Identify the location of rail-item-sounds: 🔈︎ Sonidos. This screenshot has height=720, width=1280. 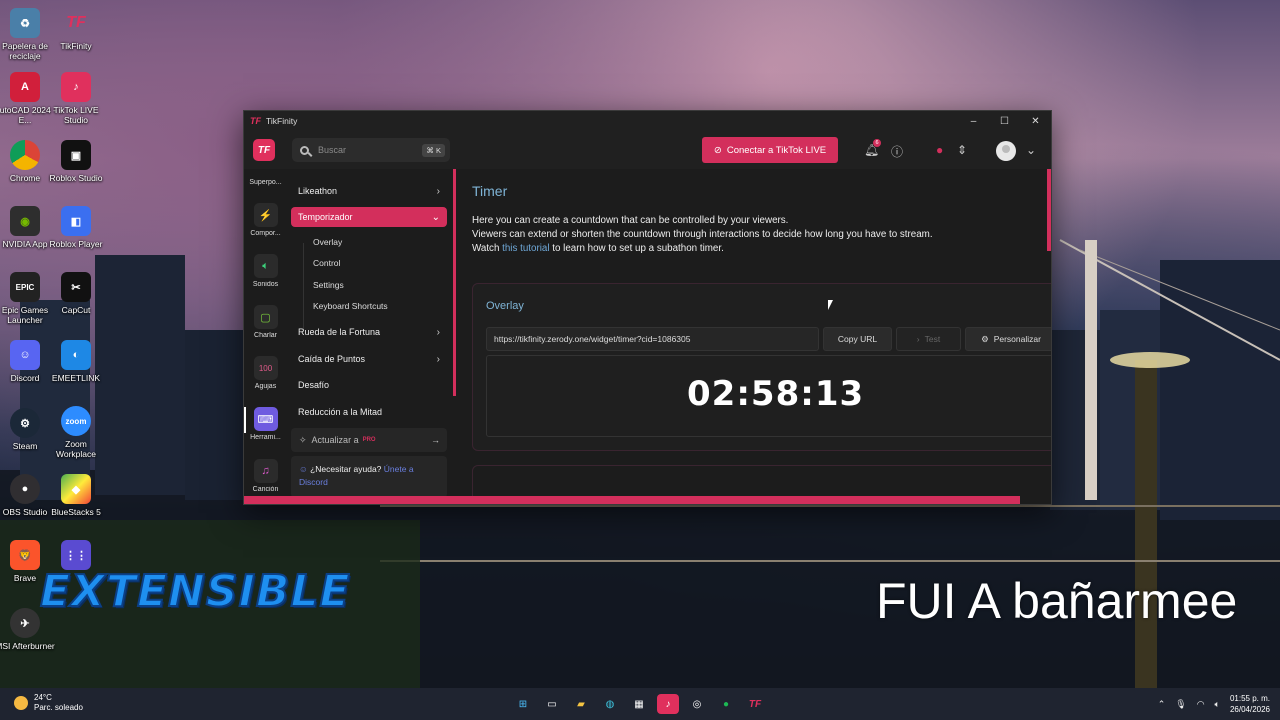
(265, 271).